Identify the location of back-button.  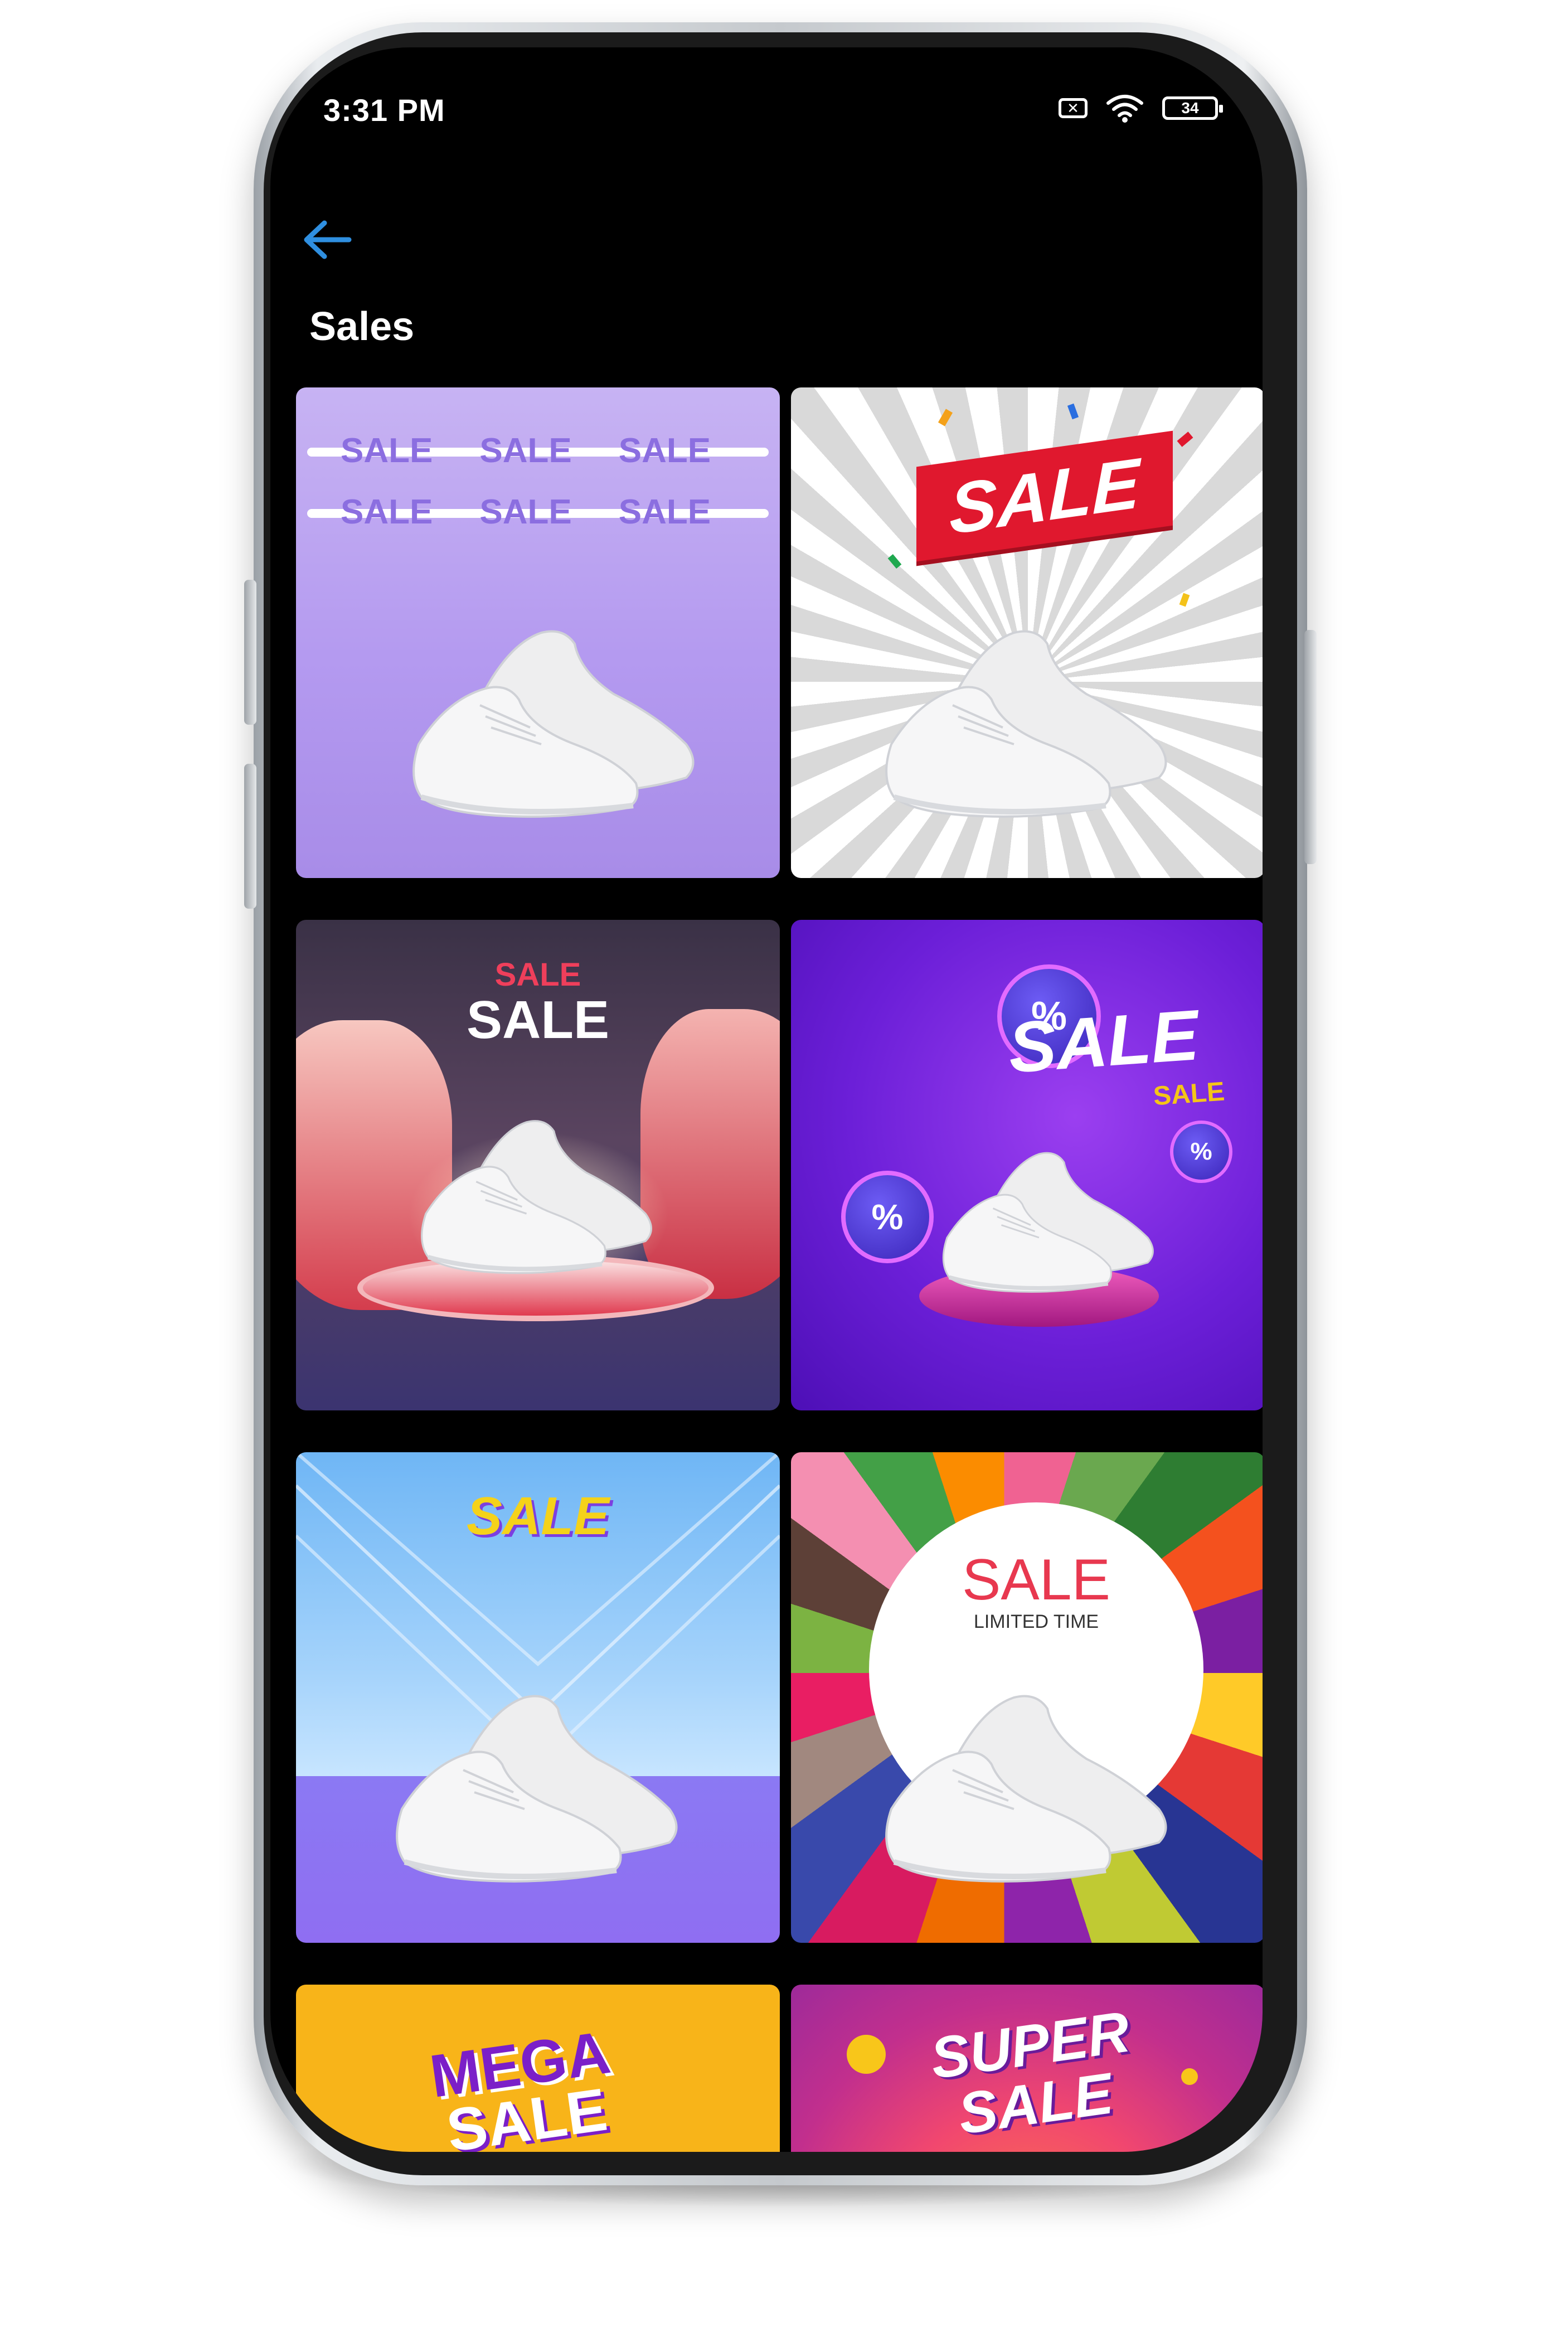
(327, 239).